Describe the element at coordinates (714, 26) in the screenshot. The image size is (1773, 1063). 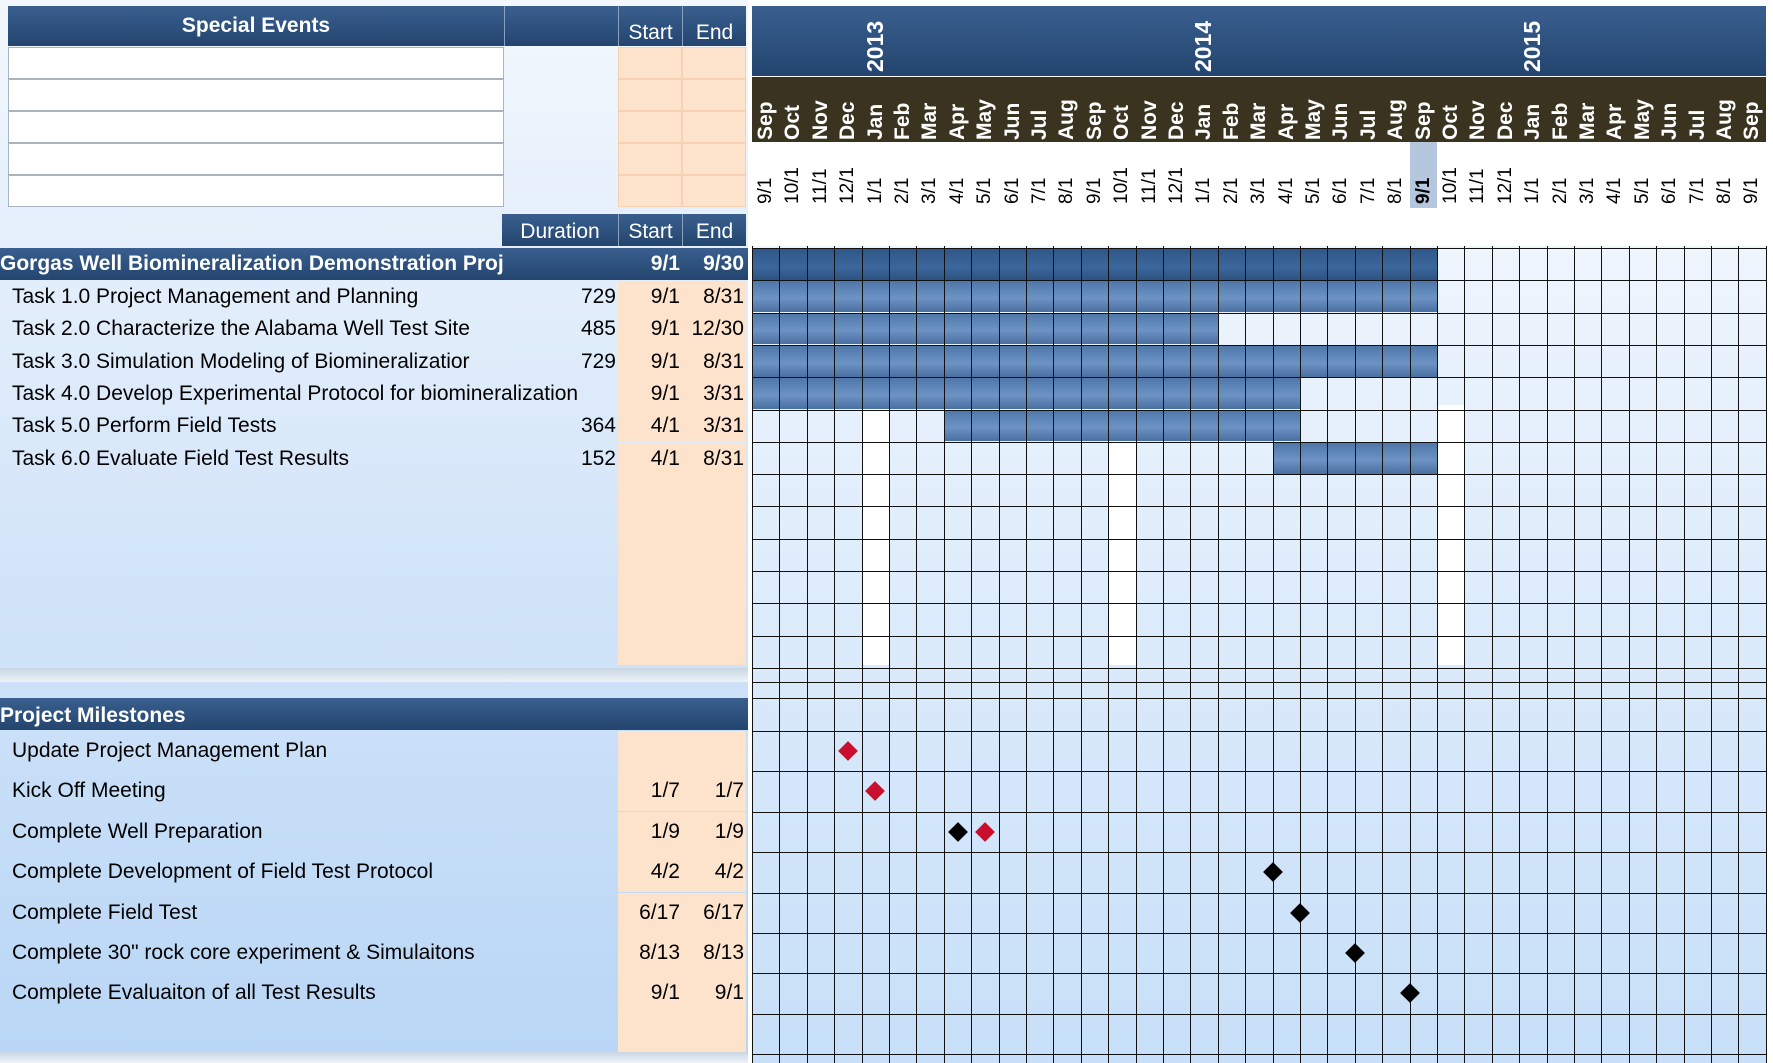
I see `special-events-end-header: End` at that location.